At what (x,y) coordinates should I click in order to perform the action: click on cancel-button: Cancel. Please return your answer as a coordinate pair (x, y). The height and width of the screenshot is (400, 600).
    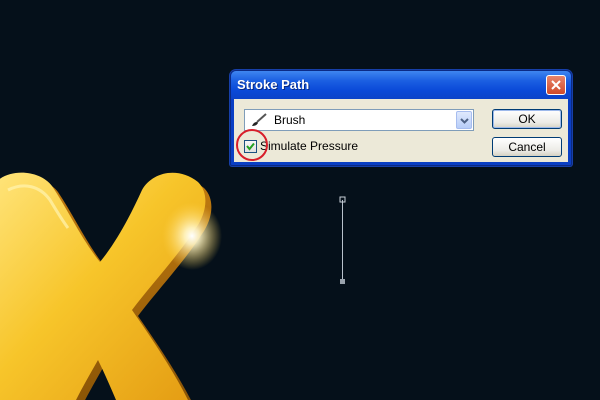
    Looking at the image, I should click on (527, 147).